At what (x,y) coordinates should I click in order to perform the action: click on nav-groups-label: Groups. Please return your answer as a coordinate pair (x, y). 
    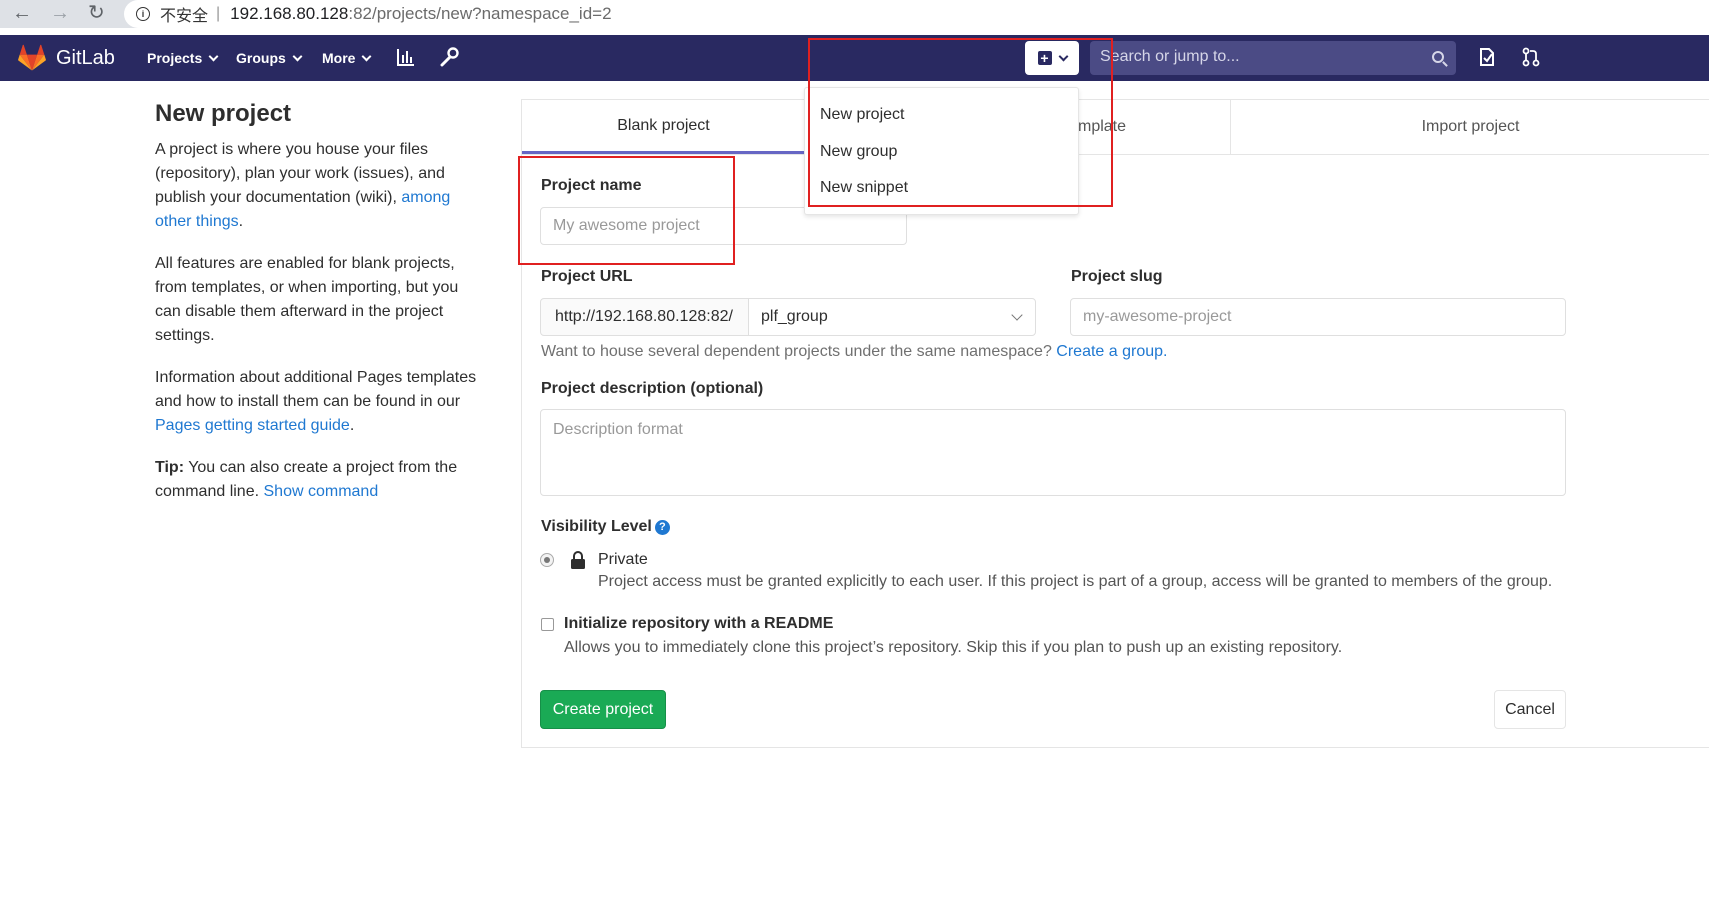
    Looking at the image, I should click on (261, 58).